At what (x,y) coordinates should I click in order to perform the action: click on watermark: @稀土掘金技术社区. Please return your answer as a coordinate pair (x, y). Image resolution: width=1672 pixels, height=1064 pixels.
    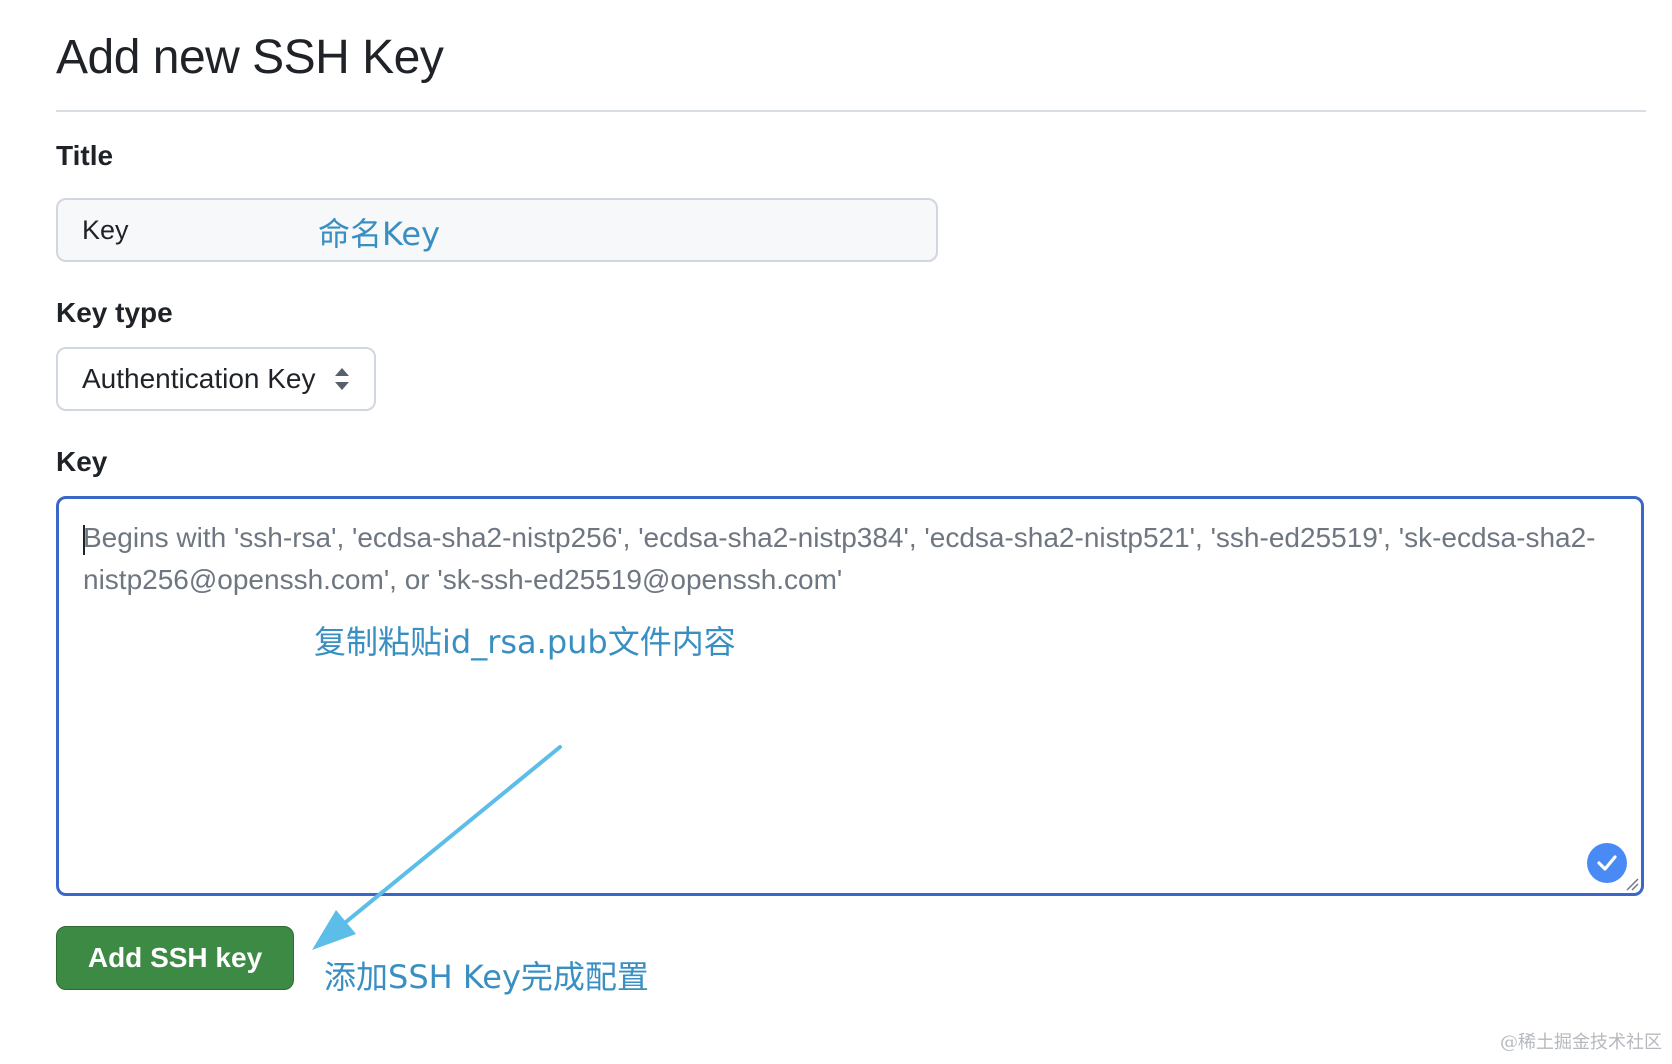
    Looking at the image, I should click on (1581, 1042).